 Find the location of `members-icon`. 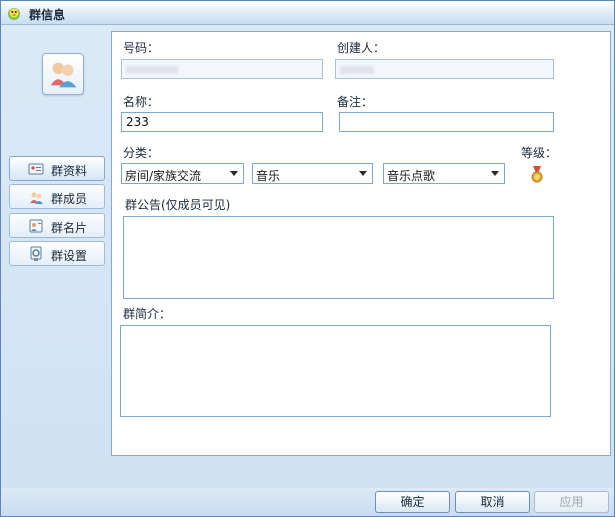

members-icon is located at coordinates (36, 198).